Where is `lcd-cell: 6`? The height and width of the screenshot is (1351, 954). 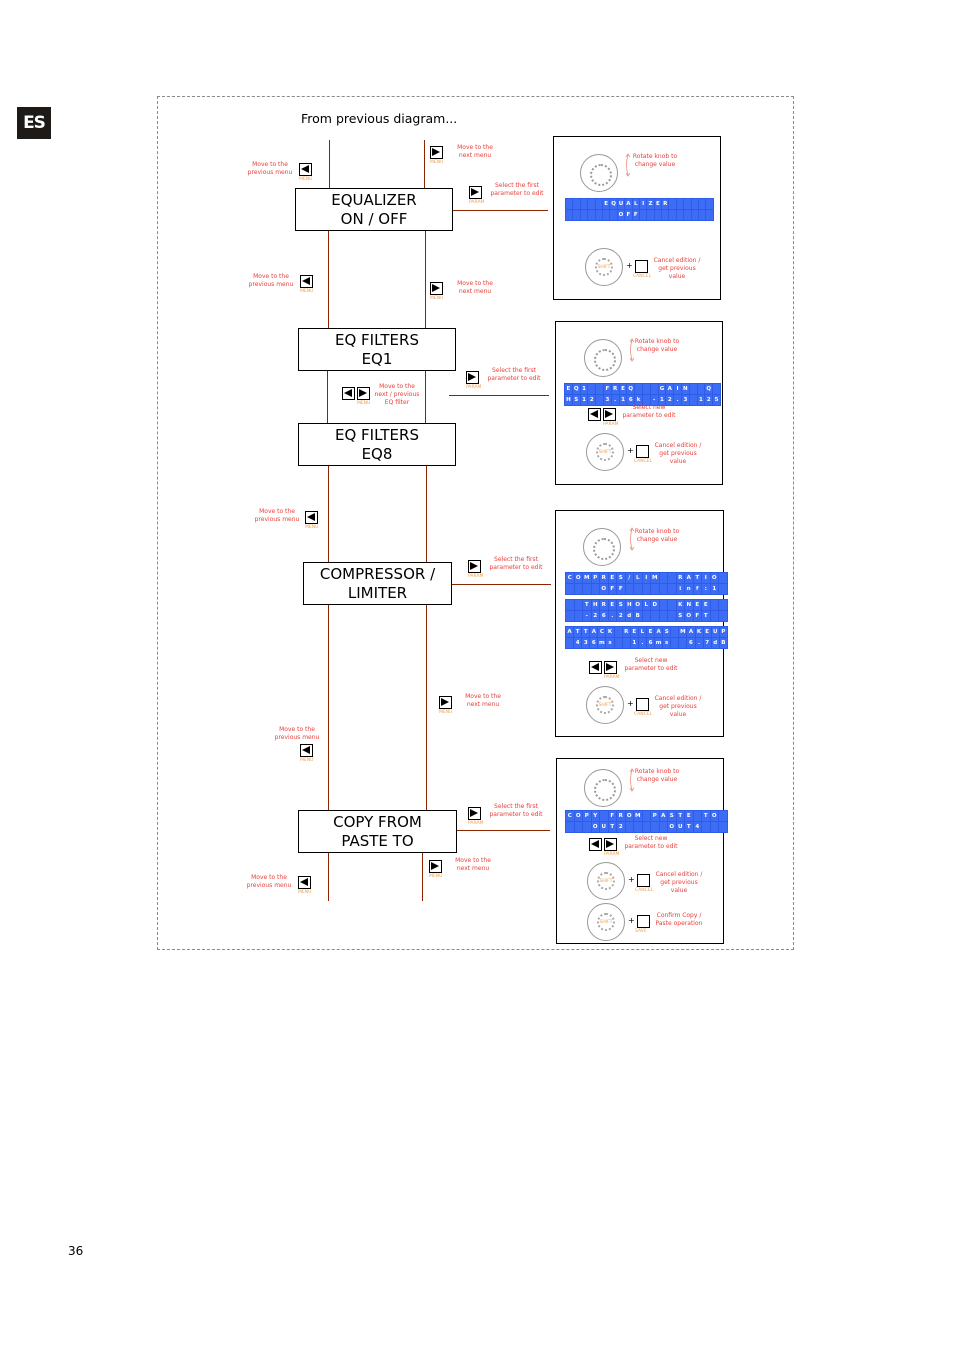
lcd-cell: 6 is located at coordinates (691, 643).